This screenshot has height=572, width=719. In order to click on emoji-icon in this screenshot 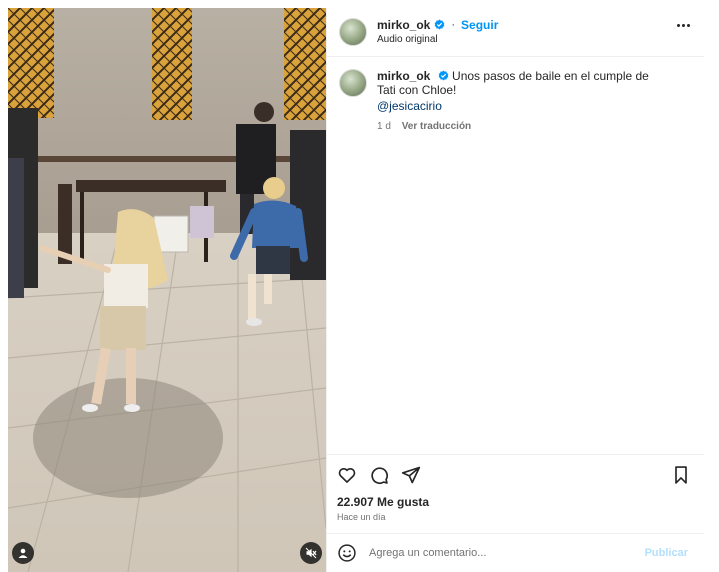, I will do `click(347, 553)`.